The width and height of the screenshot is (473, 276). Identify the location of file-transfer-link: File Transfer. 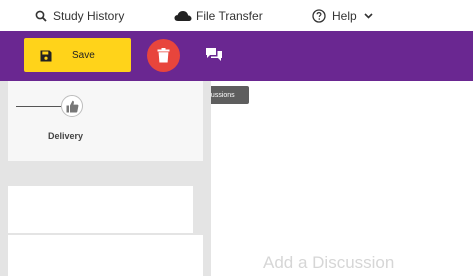
(218, 16).